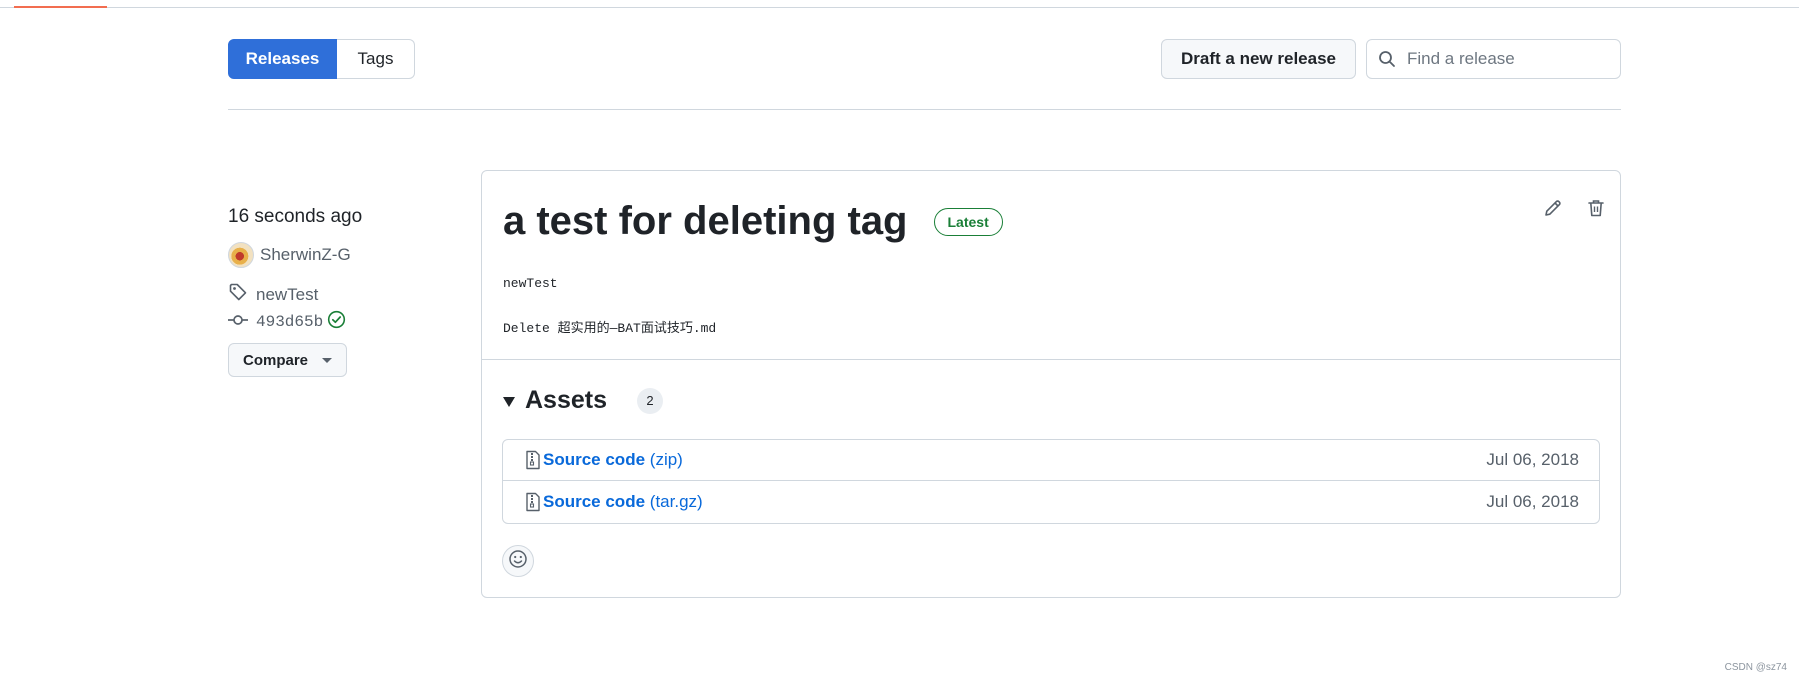 This screenshot has height=681, width=1799. What do you see at coordinates (282, 59) in the screenshot?
I see `tab-releases: Releases` at bounding box center [282, 59].